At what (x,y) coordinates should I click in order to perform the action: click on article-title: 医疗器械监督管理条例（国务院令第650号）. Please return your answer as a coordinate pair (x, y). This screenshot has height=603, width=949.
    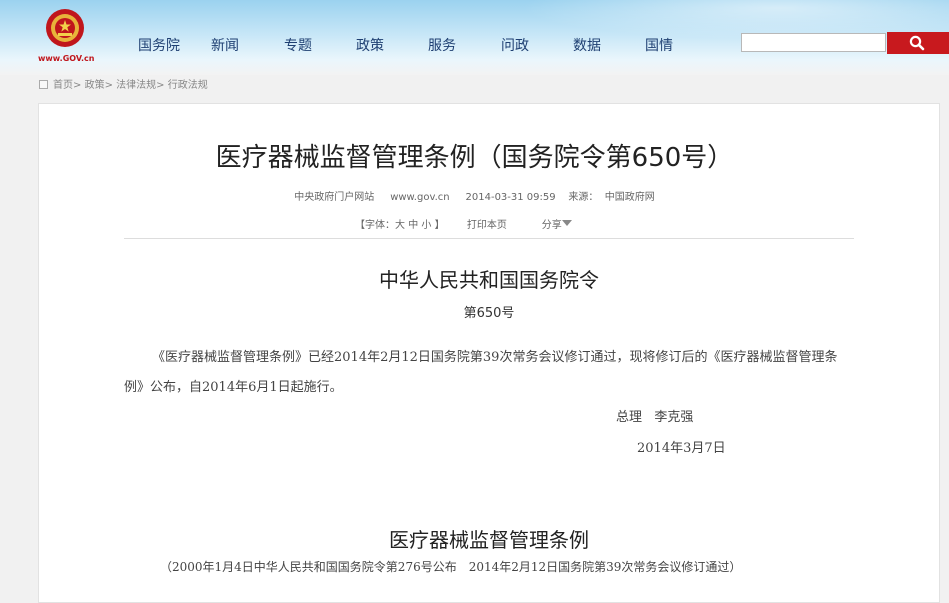
    Looking at the image, I should click on (474, 158).